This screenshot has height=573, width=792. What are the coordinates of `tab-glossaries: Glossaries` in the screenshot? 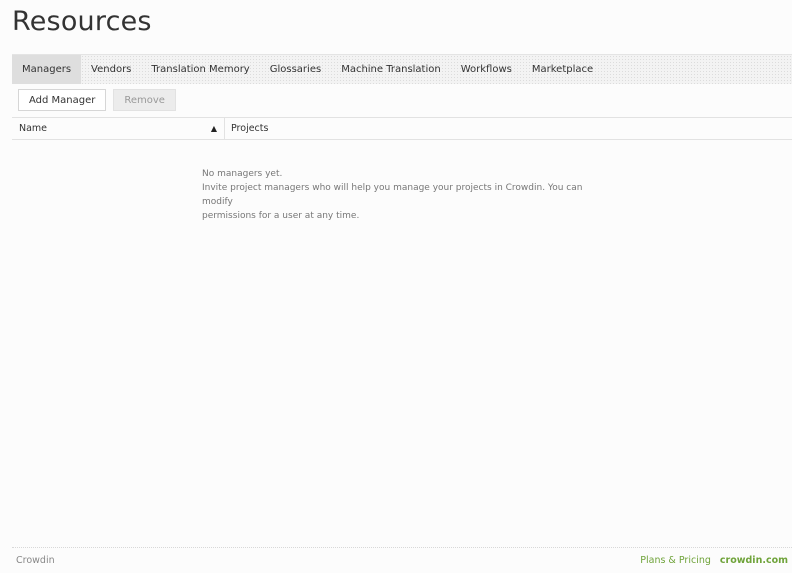 It's located at (295, 69).